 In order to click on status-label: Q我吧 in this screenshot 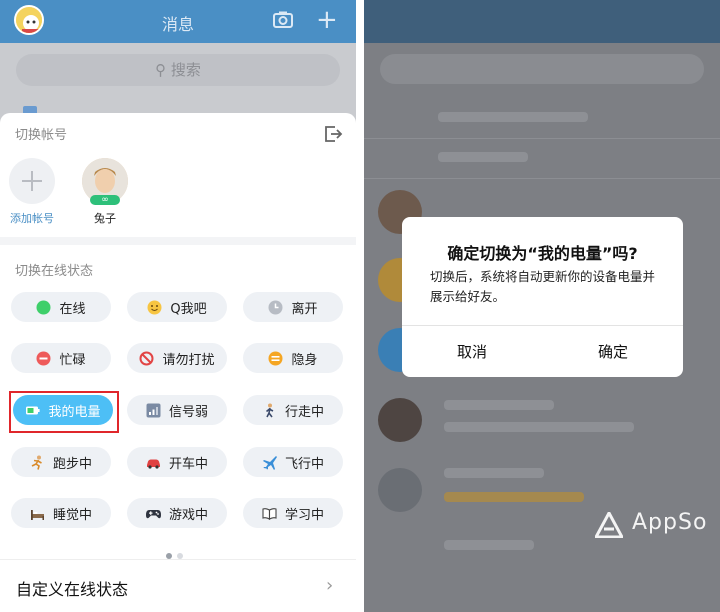, I will do `click(188, 309)`.